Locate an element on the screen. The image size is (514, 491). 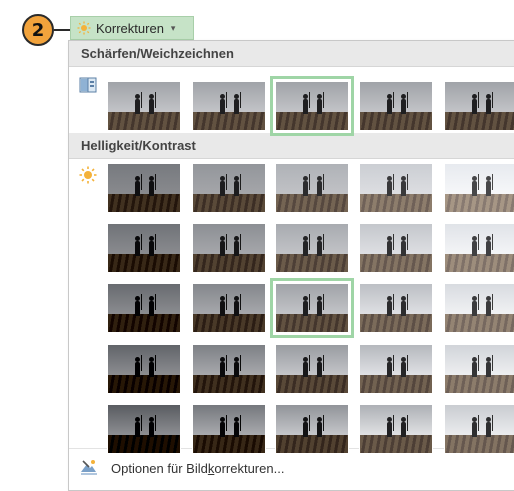
sharpen-icon is located at coordinates (88, 85).